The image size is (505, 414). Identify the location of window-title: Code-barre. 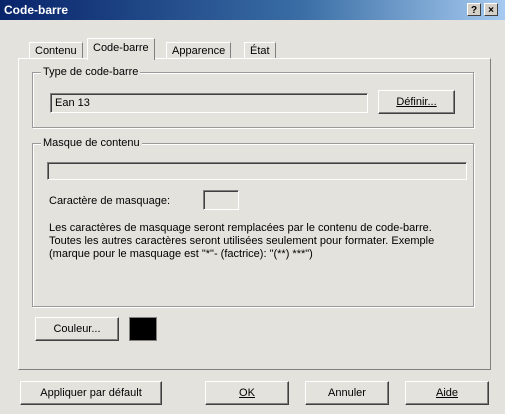
(36, 10).